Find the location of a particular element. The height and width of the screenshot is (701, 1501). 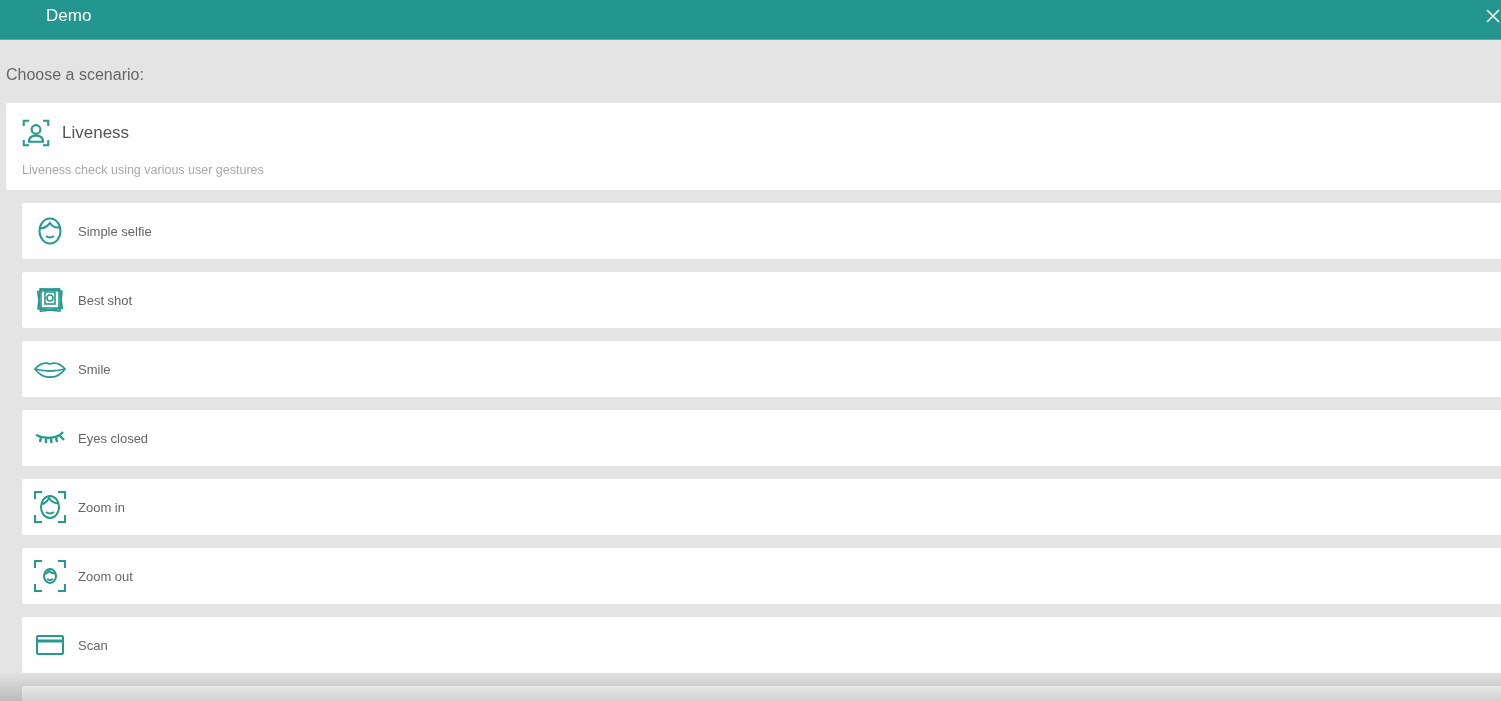

scenario-option: Scan is located at coordinates (761, 645).